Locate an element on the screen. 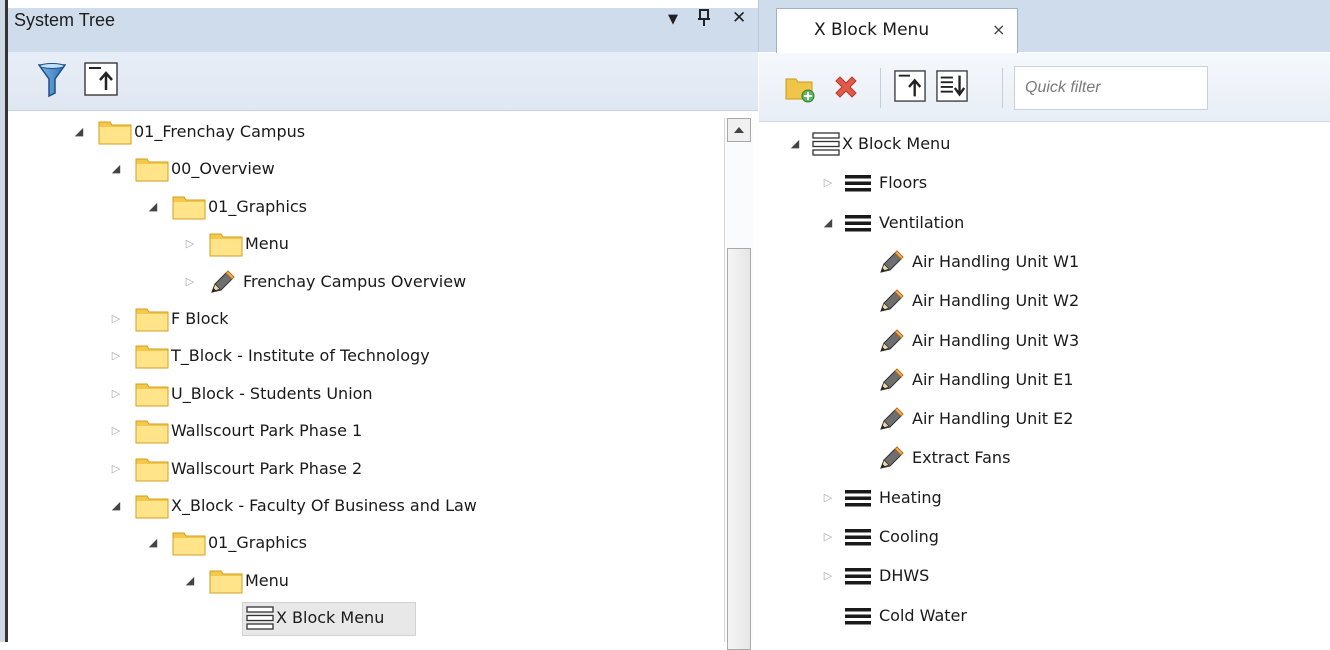 The height and width of the screenshot is (650, 1330). close-panel-button: ✕ is located at coordinates (739, 18).